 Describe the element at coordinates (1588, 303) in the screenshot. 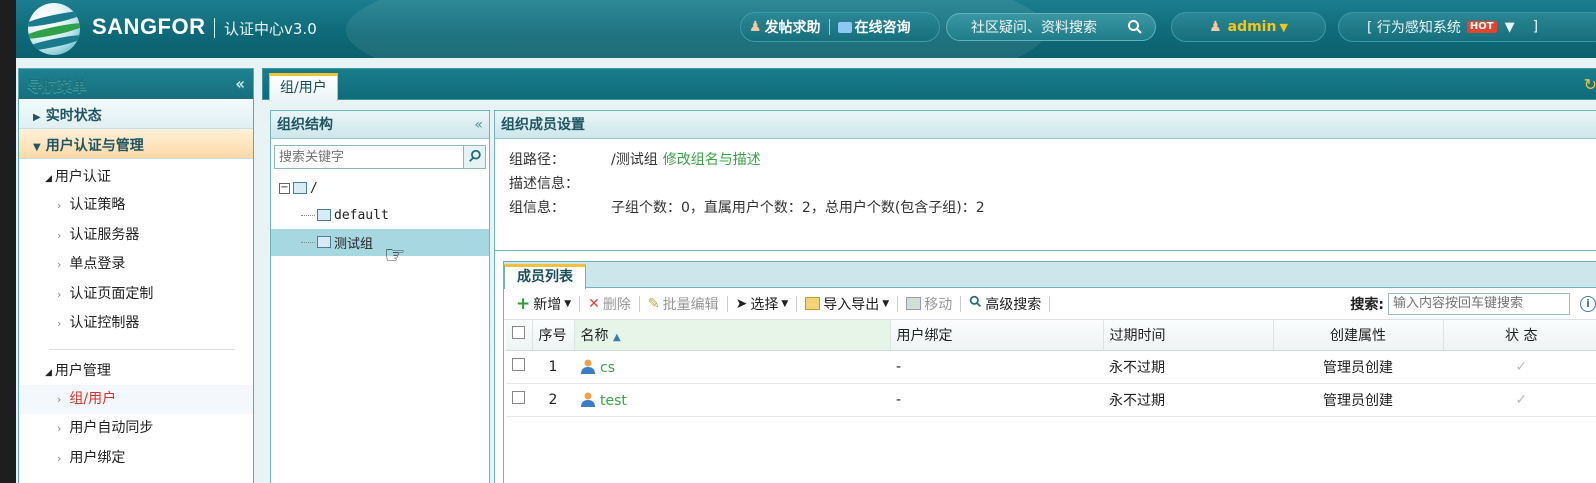

I see `info-icon: i` at that location.